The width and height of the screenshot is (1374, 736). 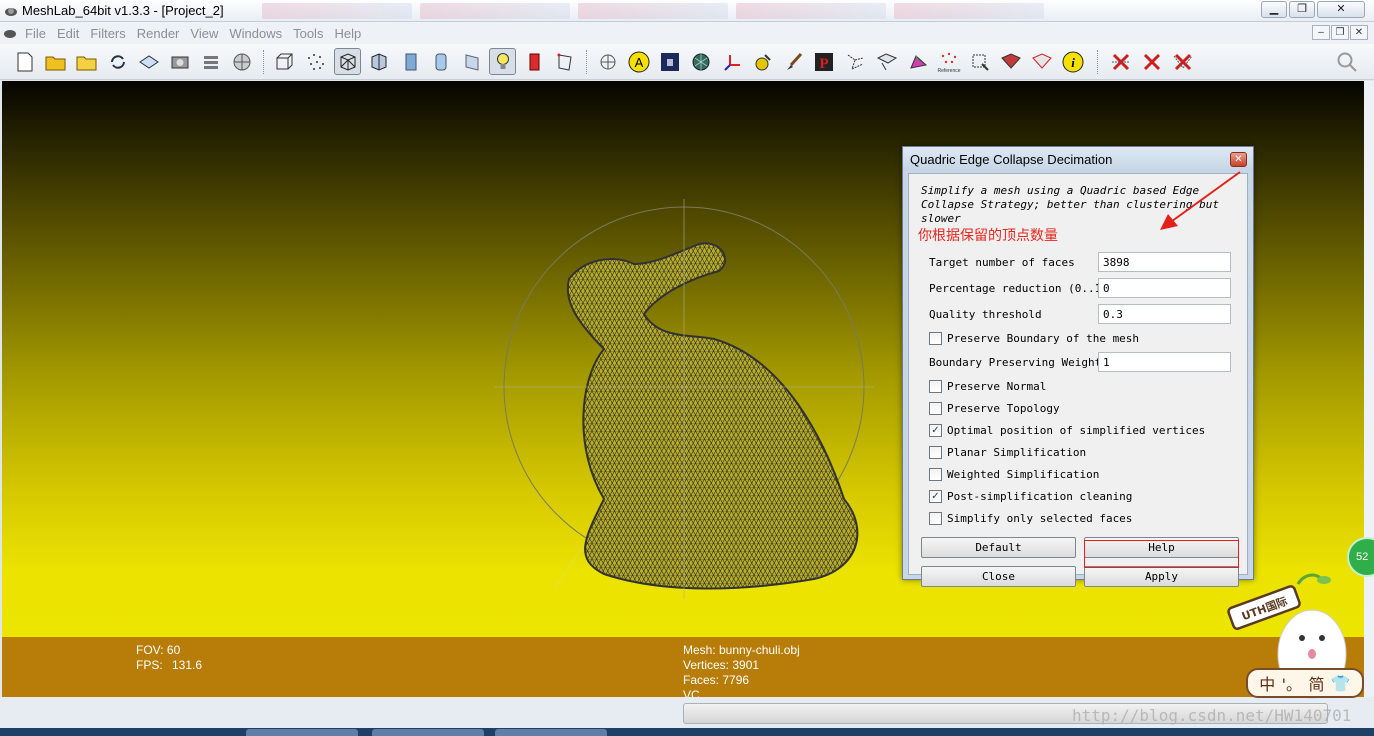 I want to click on ime-skin-icon: 👕, so click(x=1341, y=683).